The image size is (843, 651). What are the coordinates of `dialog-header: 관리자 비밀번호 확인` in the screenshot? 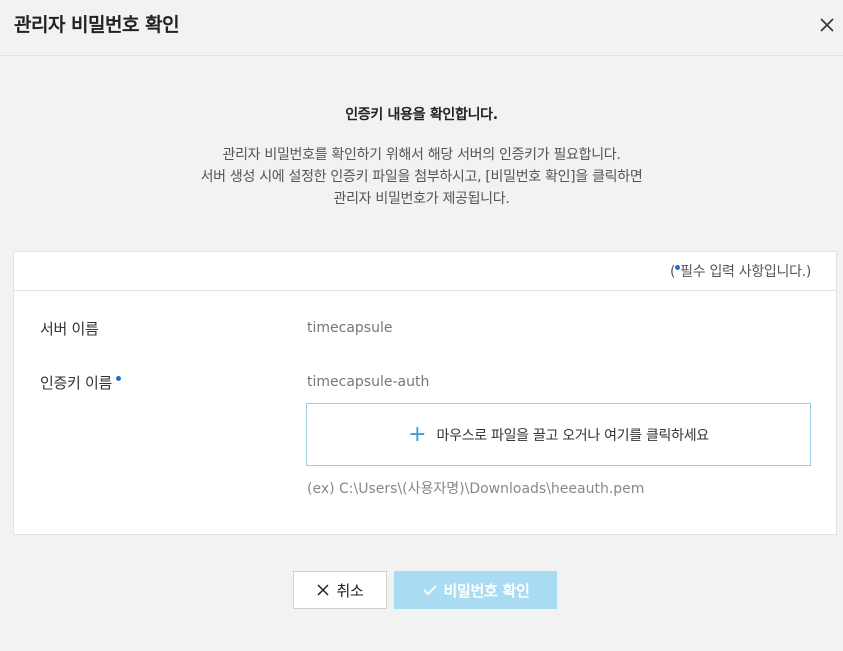 It's located at (421, 28).